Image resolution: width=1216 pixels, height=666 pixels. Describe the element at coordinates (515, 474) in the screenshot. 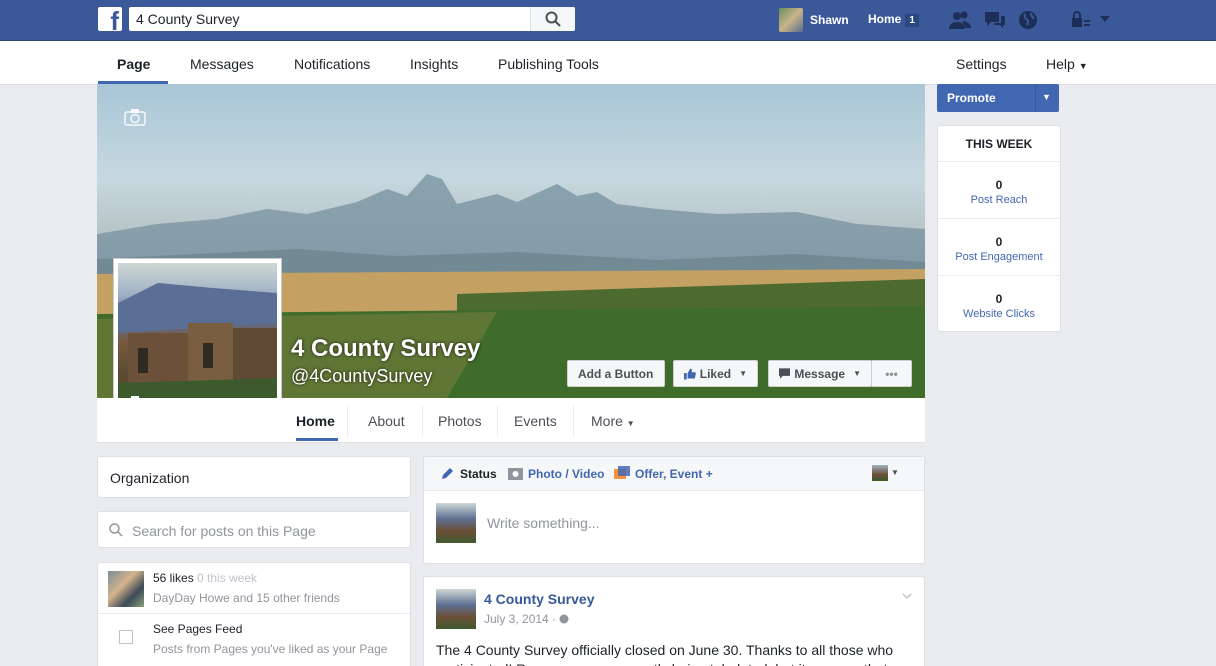

I see `camera-icon` at that location.